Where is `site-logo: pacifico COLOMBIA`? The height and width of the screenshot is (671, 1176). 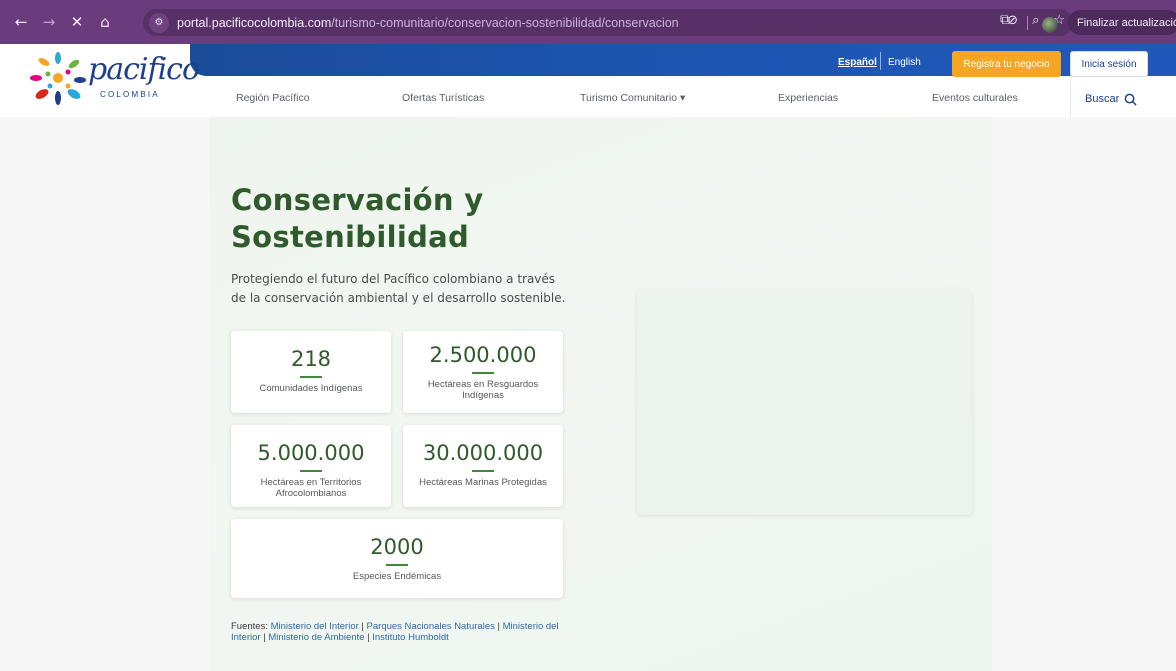 site-logo: pacifico COLOMBIA is located at coordinates (114, 79).